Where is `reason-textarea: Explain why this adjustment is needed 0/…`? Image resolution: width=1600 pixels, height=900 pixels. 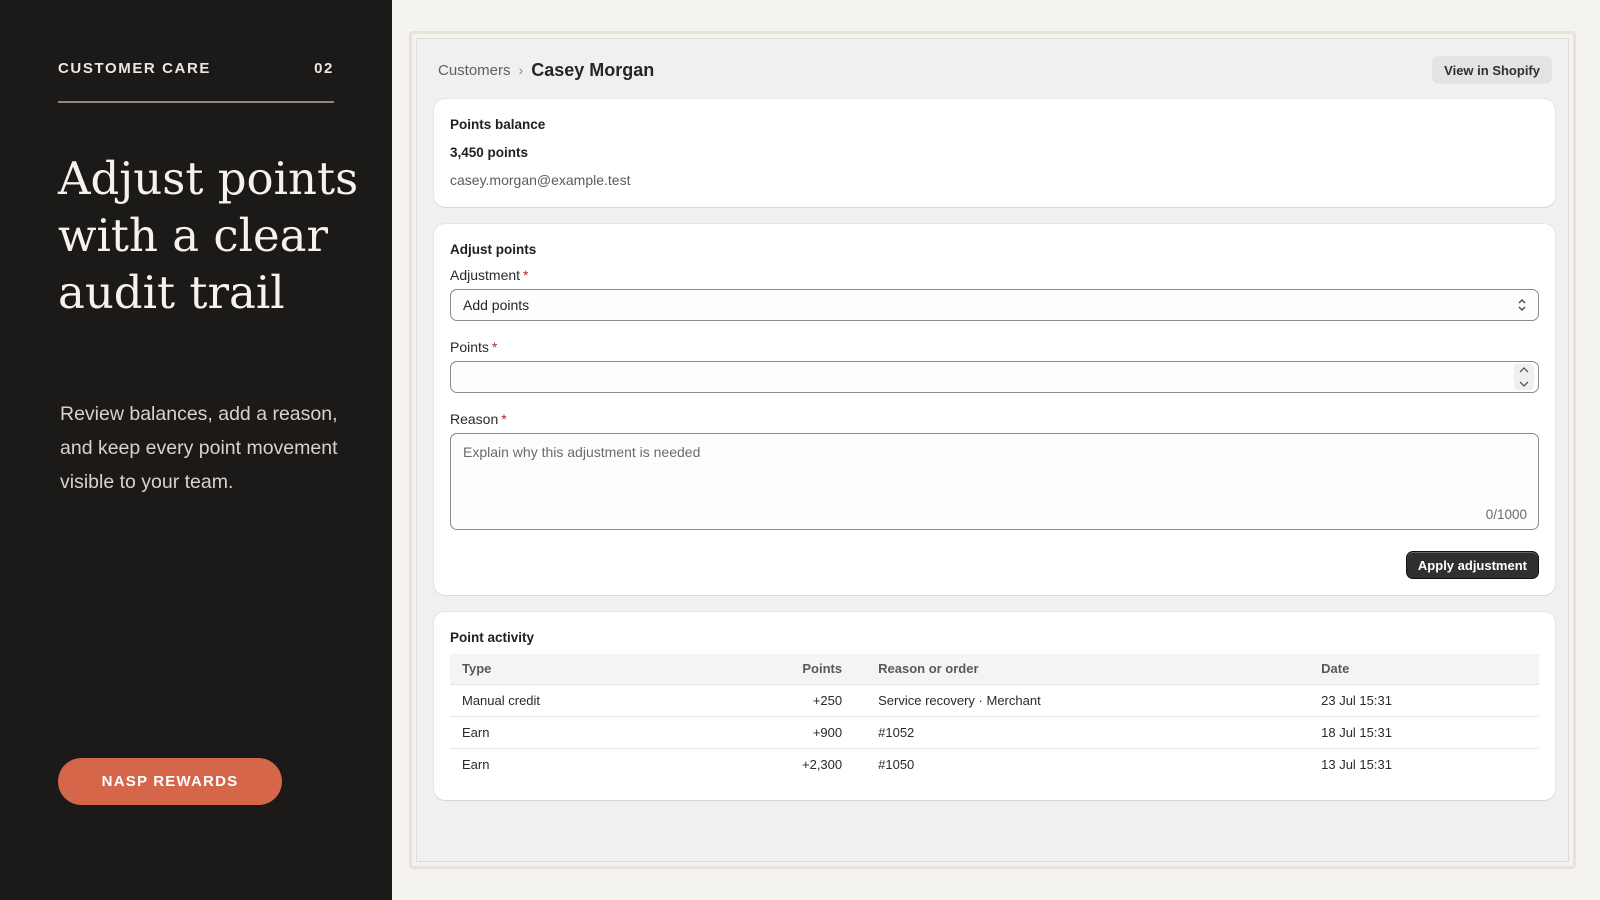 reason-textarea: Explain why this adjustment is needed 0/… is located at coordinates (994, 481).